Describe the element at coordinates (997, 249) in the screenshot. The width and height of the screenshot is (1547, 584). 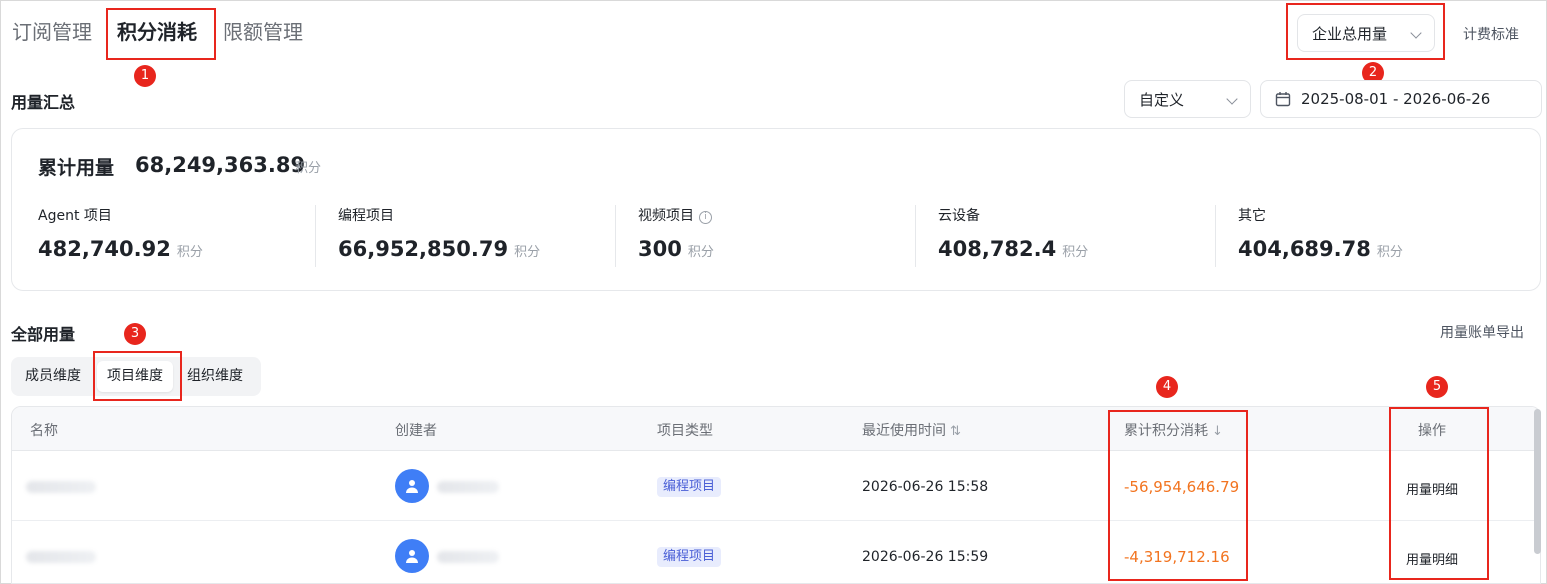
I see `metric-value: 408,782.4` at that location.